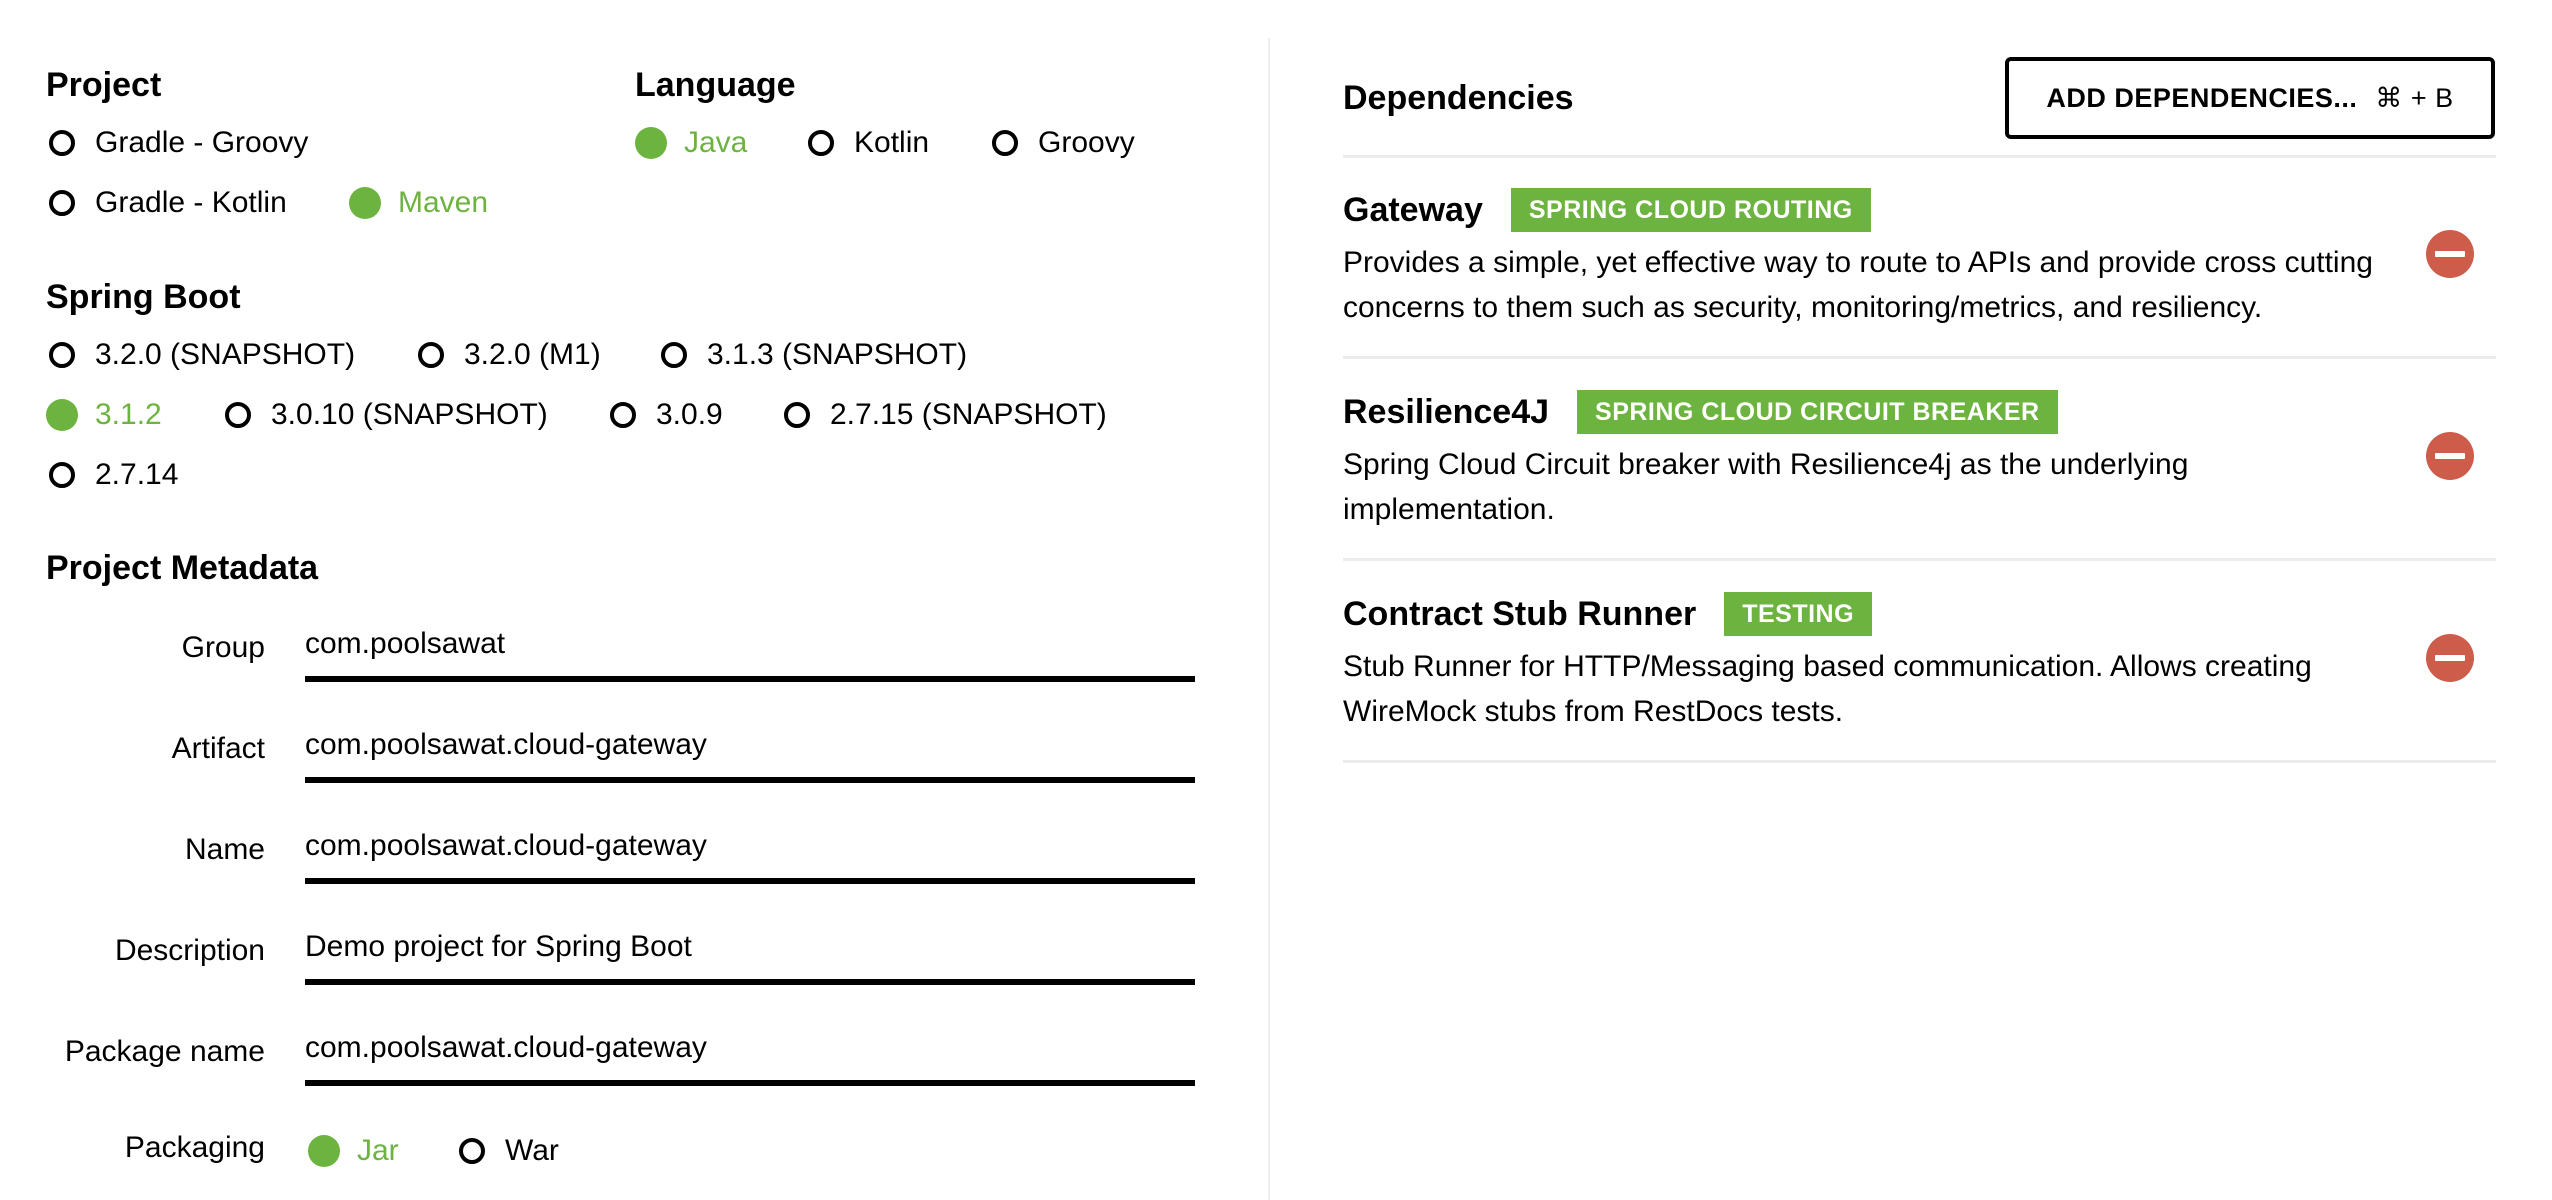  What do you see at coordinates (750, 1051) in the screenshot?
I see `package-name-input` at bounding box center [750, 1051].